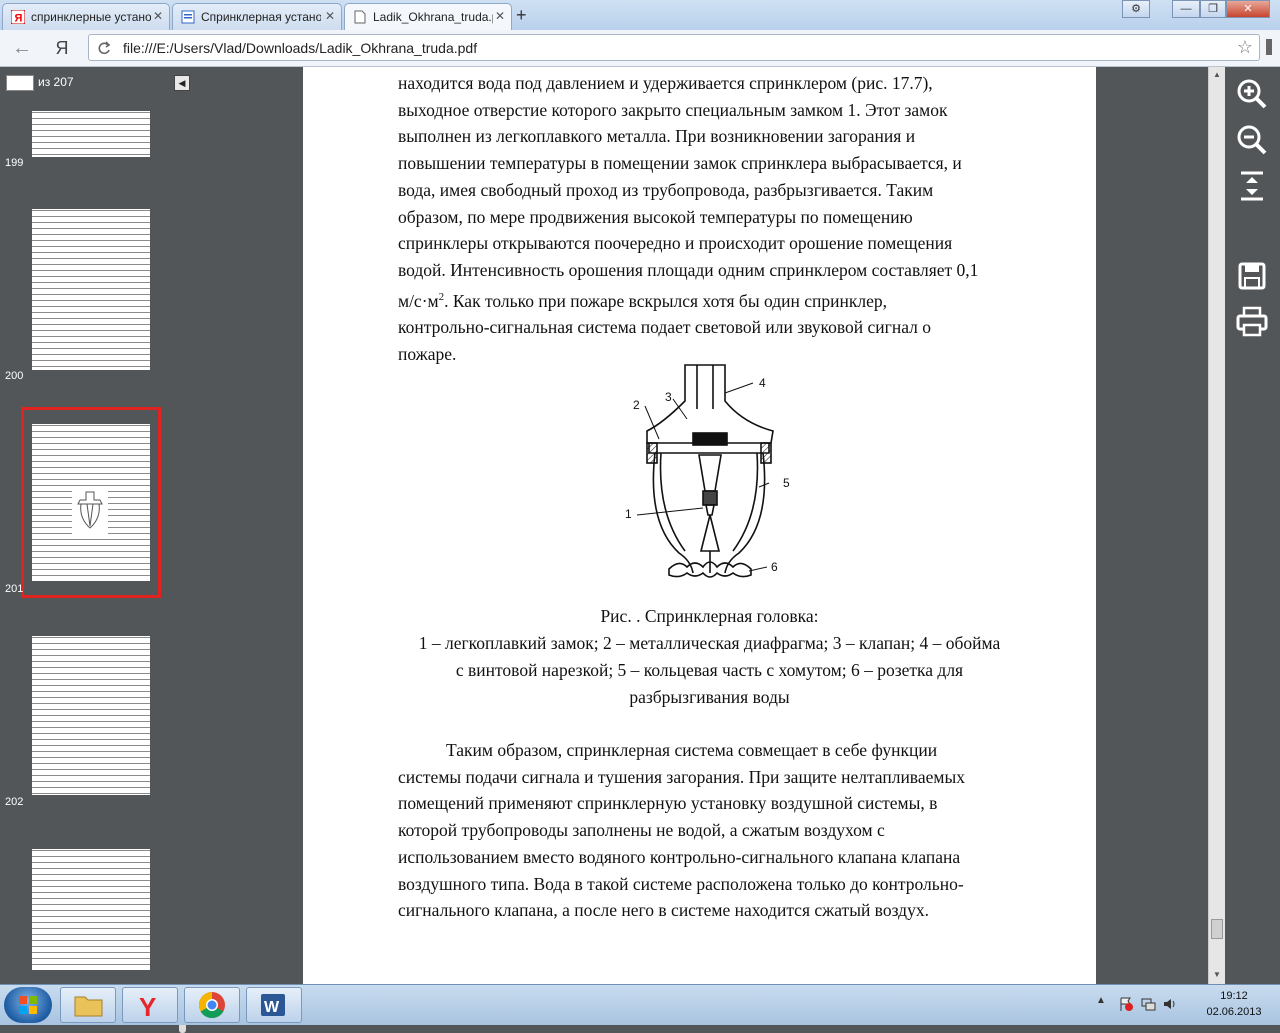  I want to click on yandex-favicon-icon: Я, so click(18, 17).